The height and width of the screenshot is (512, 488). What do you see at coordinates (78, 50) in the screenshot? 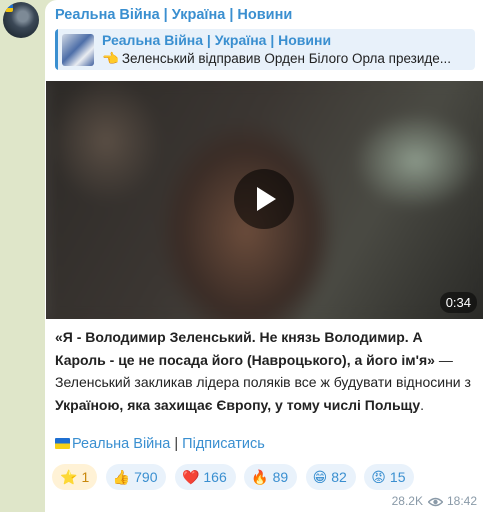
I see `reply-thumbnail` at bounding box center [78, 50].